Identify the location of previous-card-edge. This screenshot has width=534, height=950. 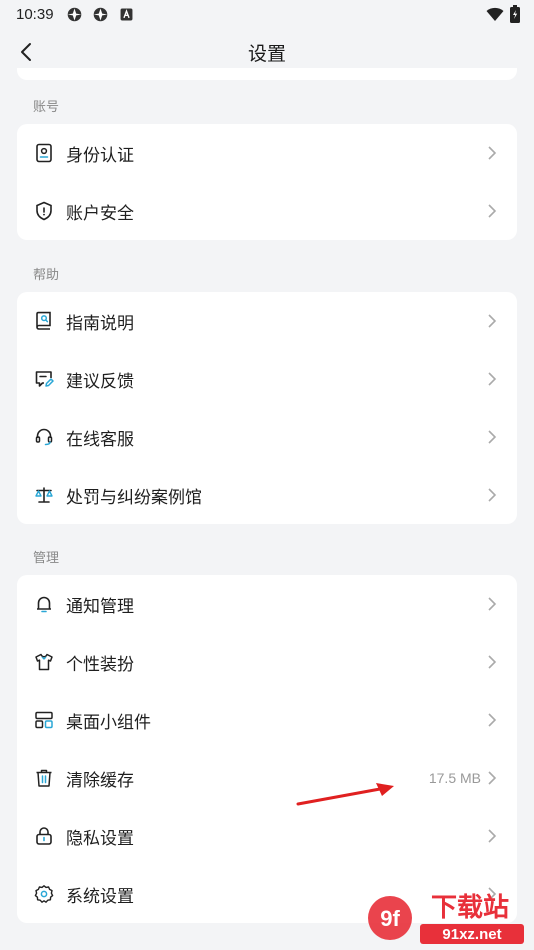
(267, 74).